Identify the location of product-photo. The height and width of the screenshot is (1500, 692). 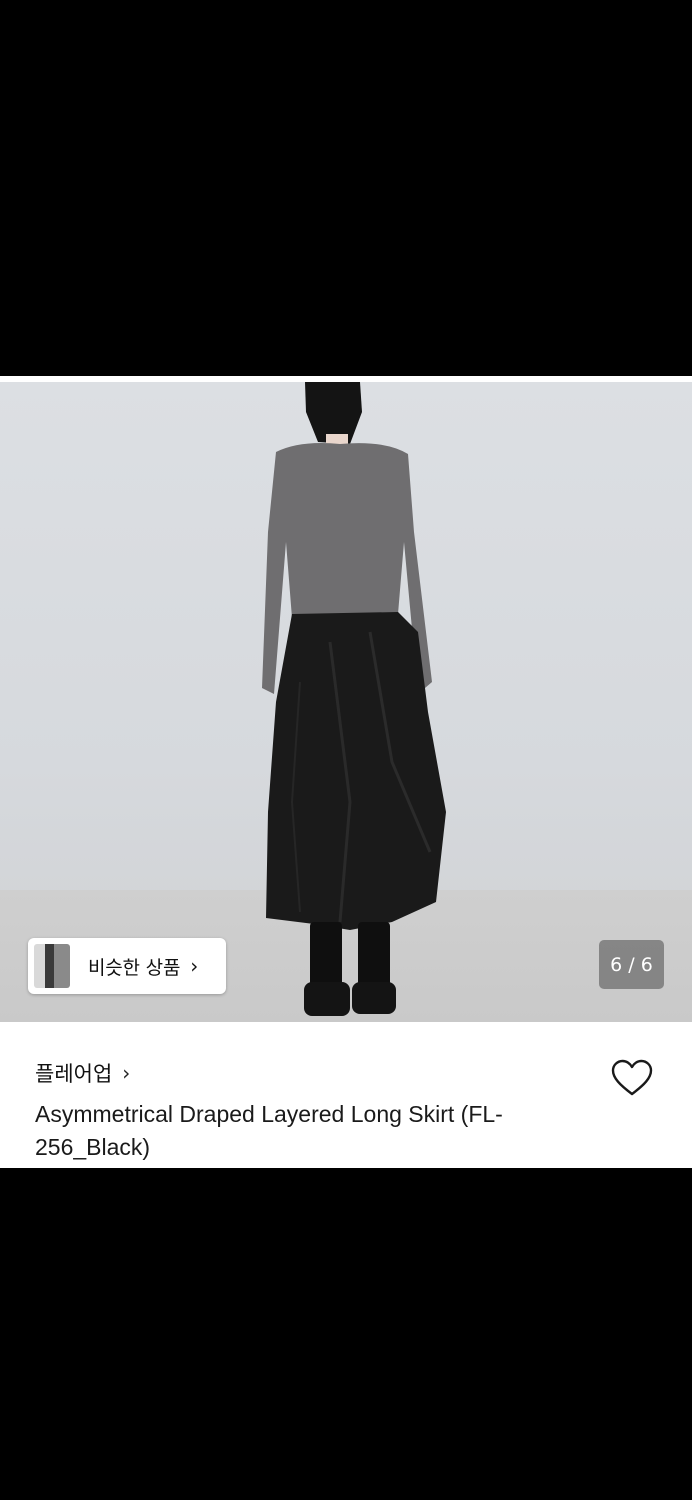
(354, 699).